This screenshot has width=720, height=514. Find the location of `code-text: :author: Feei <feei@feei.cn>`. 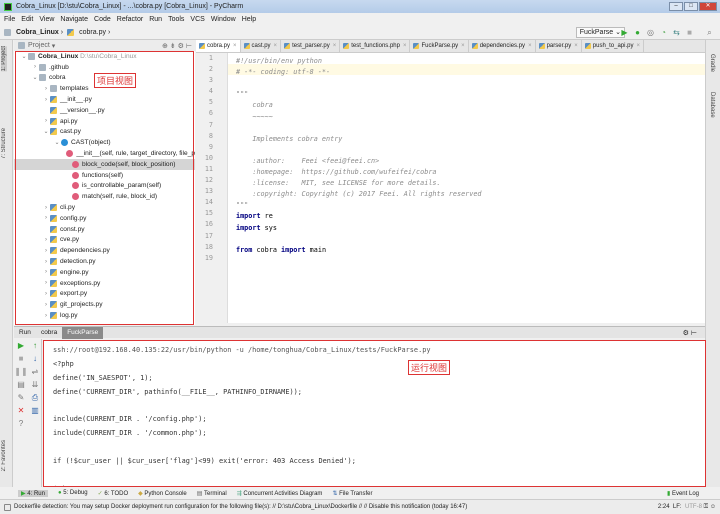

code-text: :author: Feei <feei@feei.cn> is located at coordinates (308, 160).